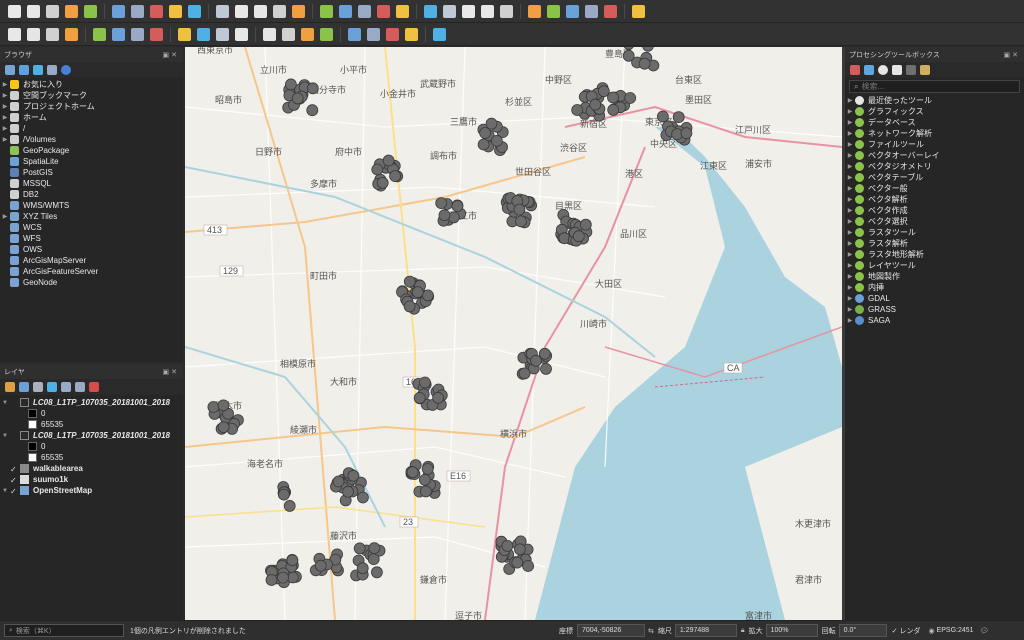  I want to click on processing-provider-item: ▶ ベクタオーバーレイ, so click(934, 155).